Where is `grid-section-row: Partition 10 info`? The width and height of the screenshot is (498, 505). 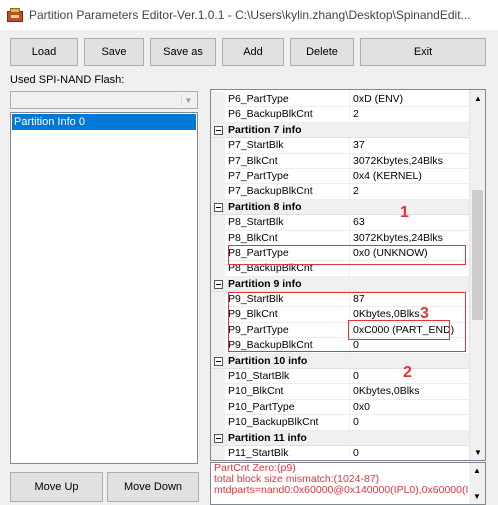 grid-section-row: Partition 10 info is located at coordinates (340, 361).